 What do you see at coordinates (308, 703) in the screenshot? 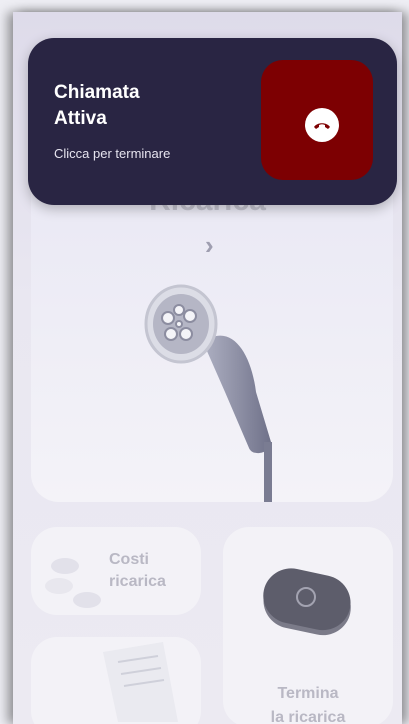
I see `stop-charging-label: Termina la ricarica` at bounding box center [308, 703].